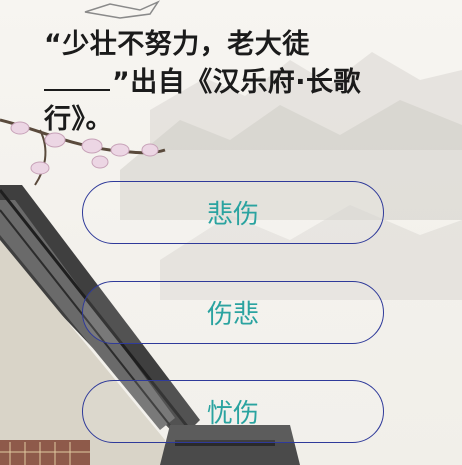  Describe the element at coordinates (122, 9) in the screenshot. I see `crane-icon` at that location.